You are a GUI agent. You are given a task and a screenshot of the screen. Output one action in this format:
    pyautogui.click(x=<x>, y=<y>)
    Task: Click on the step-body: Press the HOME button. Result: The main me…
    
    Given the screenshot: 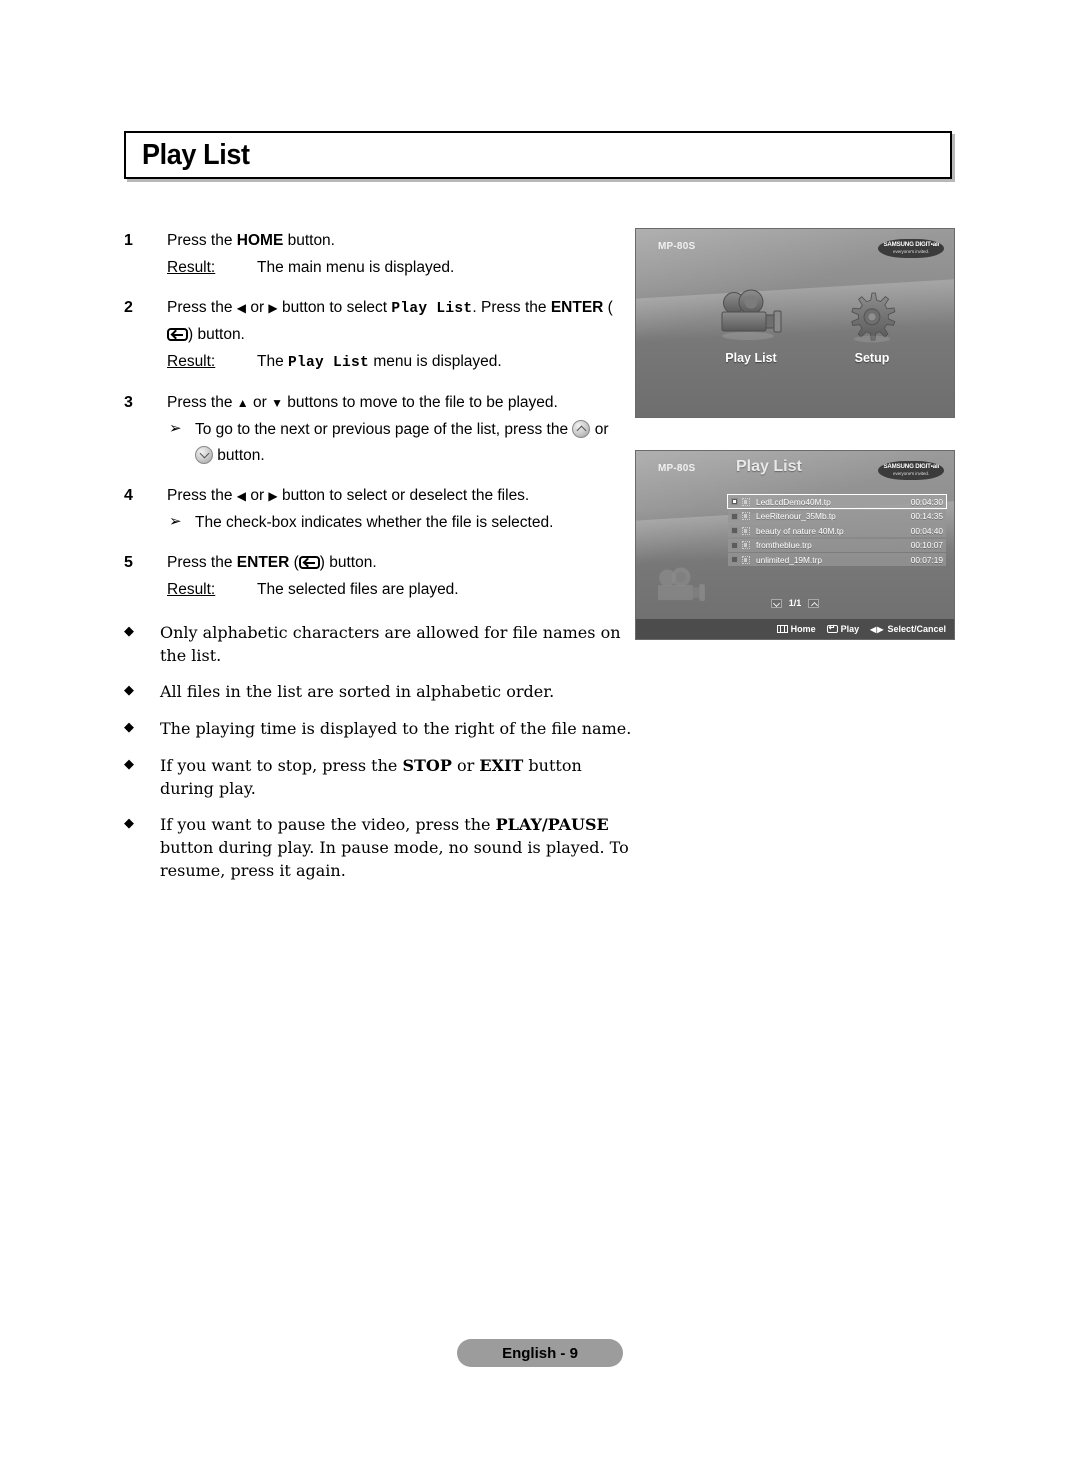 What is the action you would take?
    pyautogui.click(x=395, y=254)
    